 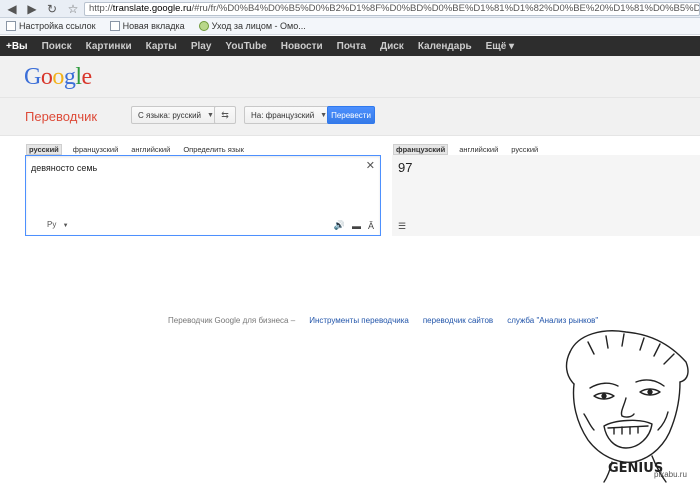 What do you see at coordinates (61, 116) in the screenshot?
I see `page-title: Переводчик` at bounding box center [61, 116].